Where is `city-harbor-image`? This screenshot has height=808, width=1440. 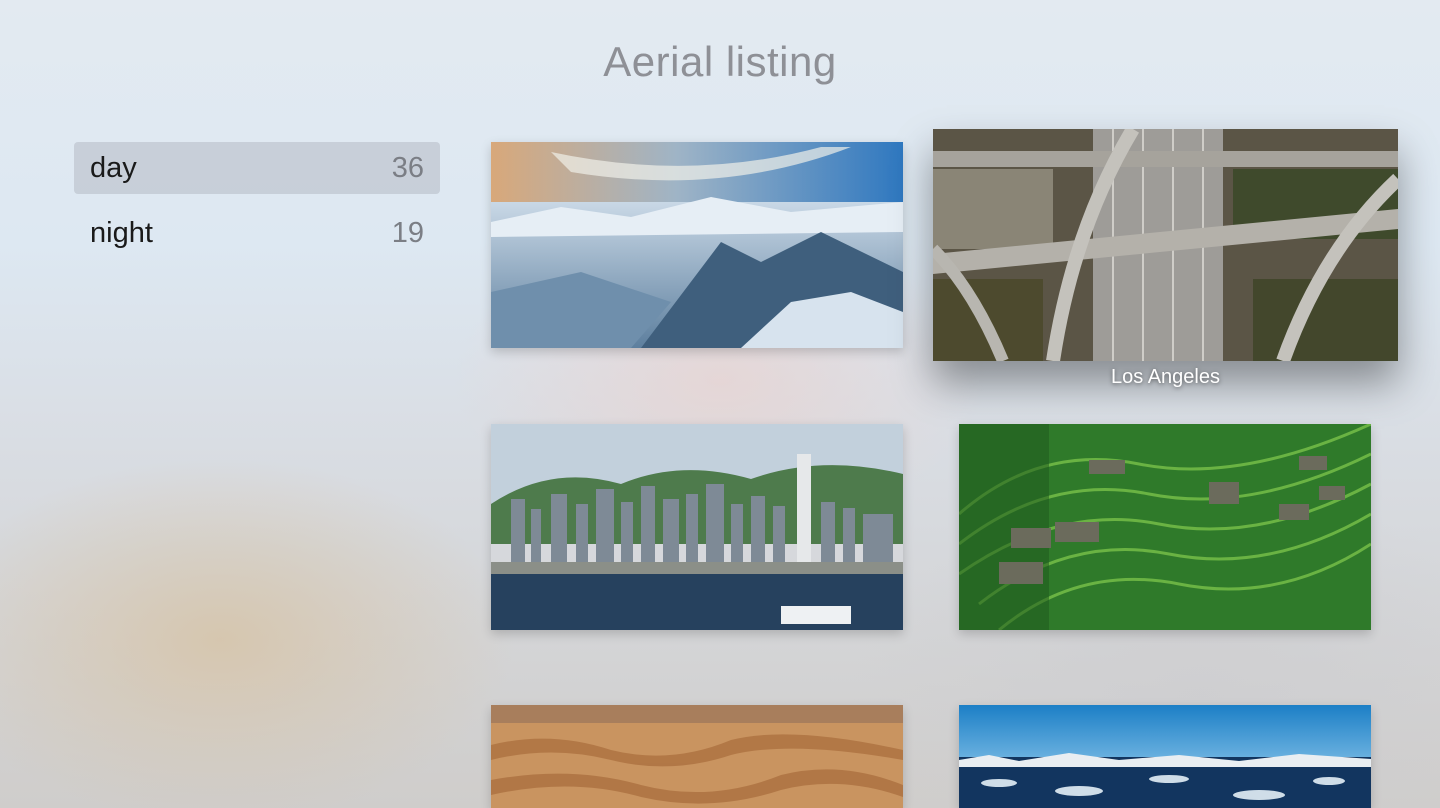 city-harbor-image is located at coordinates (697, 527).